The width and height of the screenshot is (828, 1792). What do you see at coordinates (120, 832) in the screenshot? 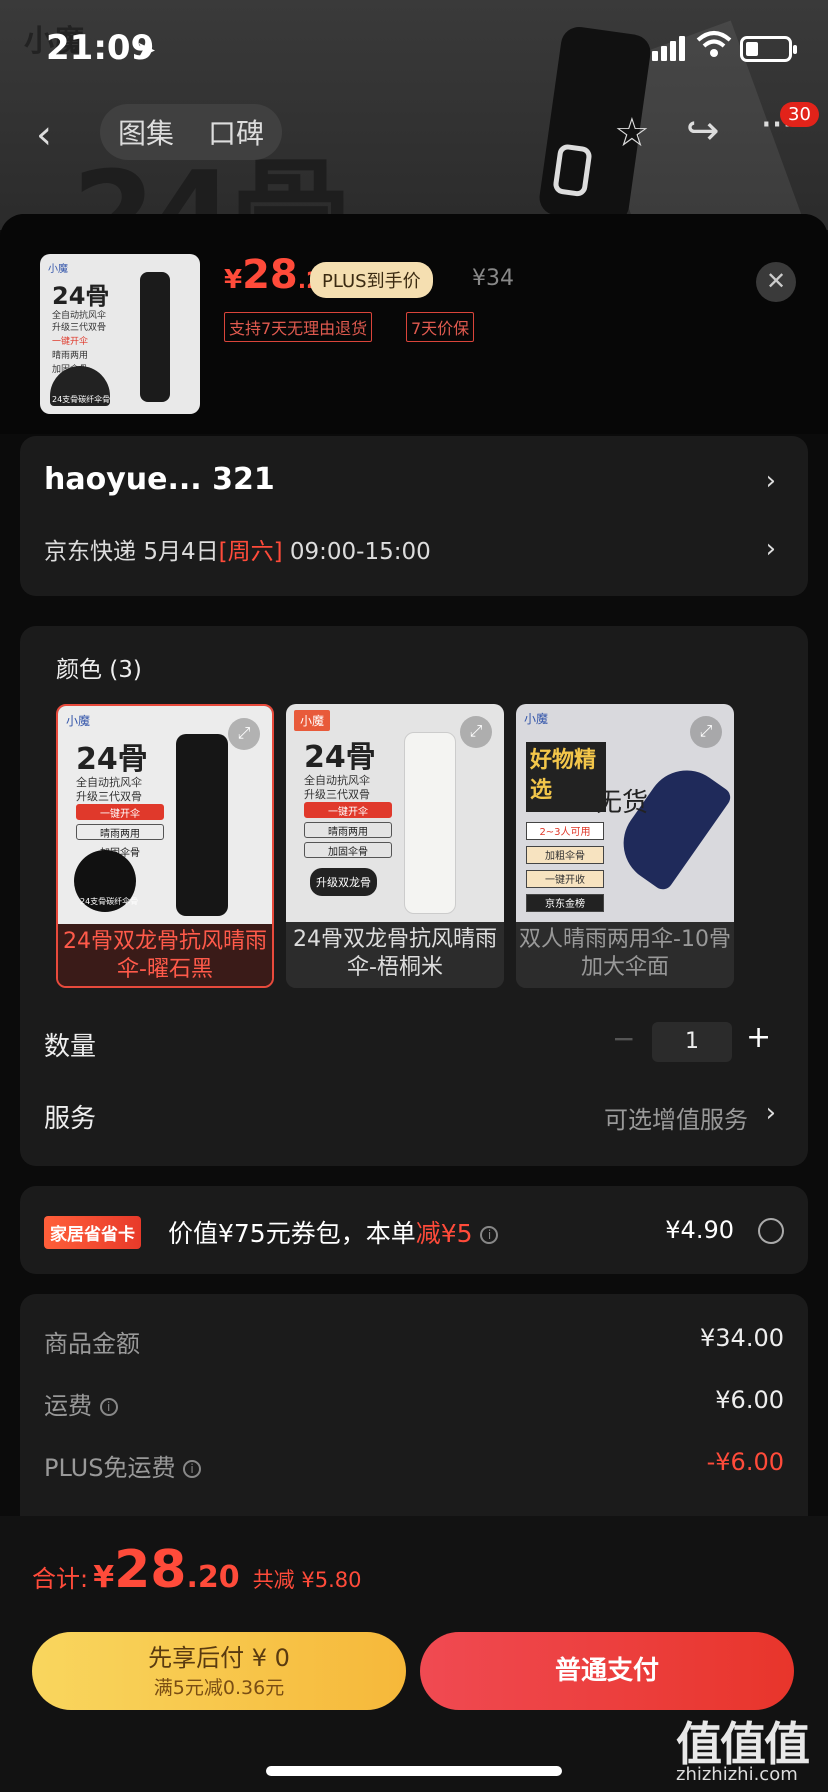
I see `option-pill: 晴雨两用` at bounding box center [120, 832].